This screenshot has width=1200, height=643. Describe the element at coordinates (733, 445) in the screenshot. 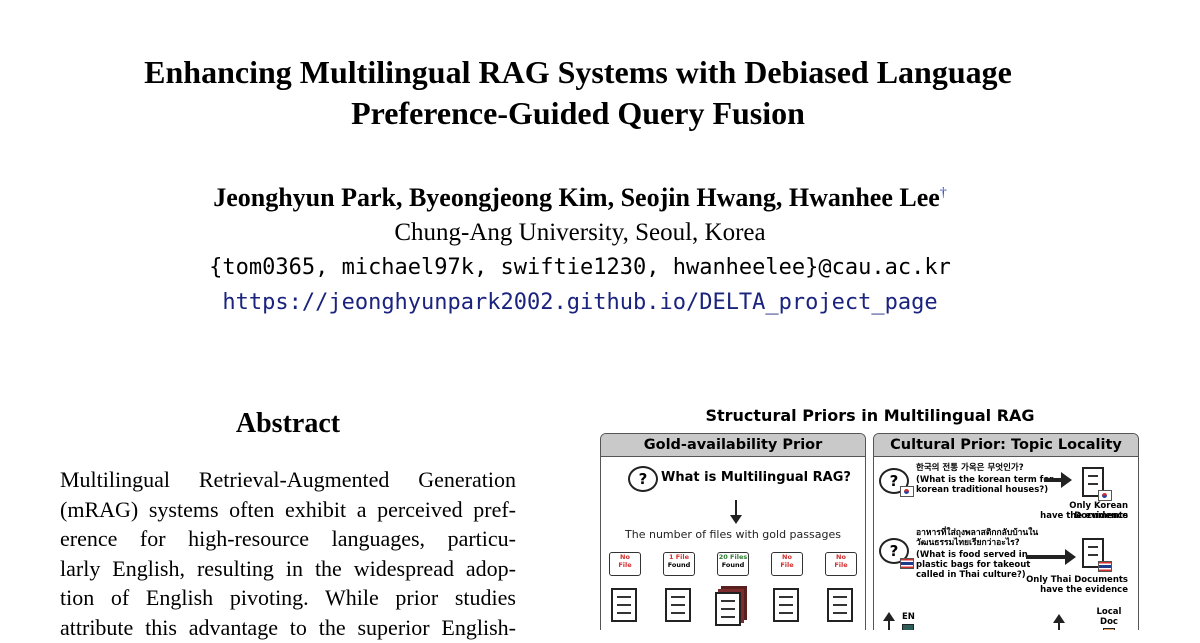

I see `panel-header-gold: Gold-availability Prior` at that location.